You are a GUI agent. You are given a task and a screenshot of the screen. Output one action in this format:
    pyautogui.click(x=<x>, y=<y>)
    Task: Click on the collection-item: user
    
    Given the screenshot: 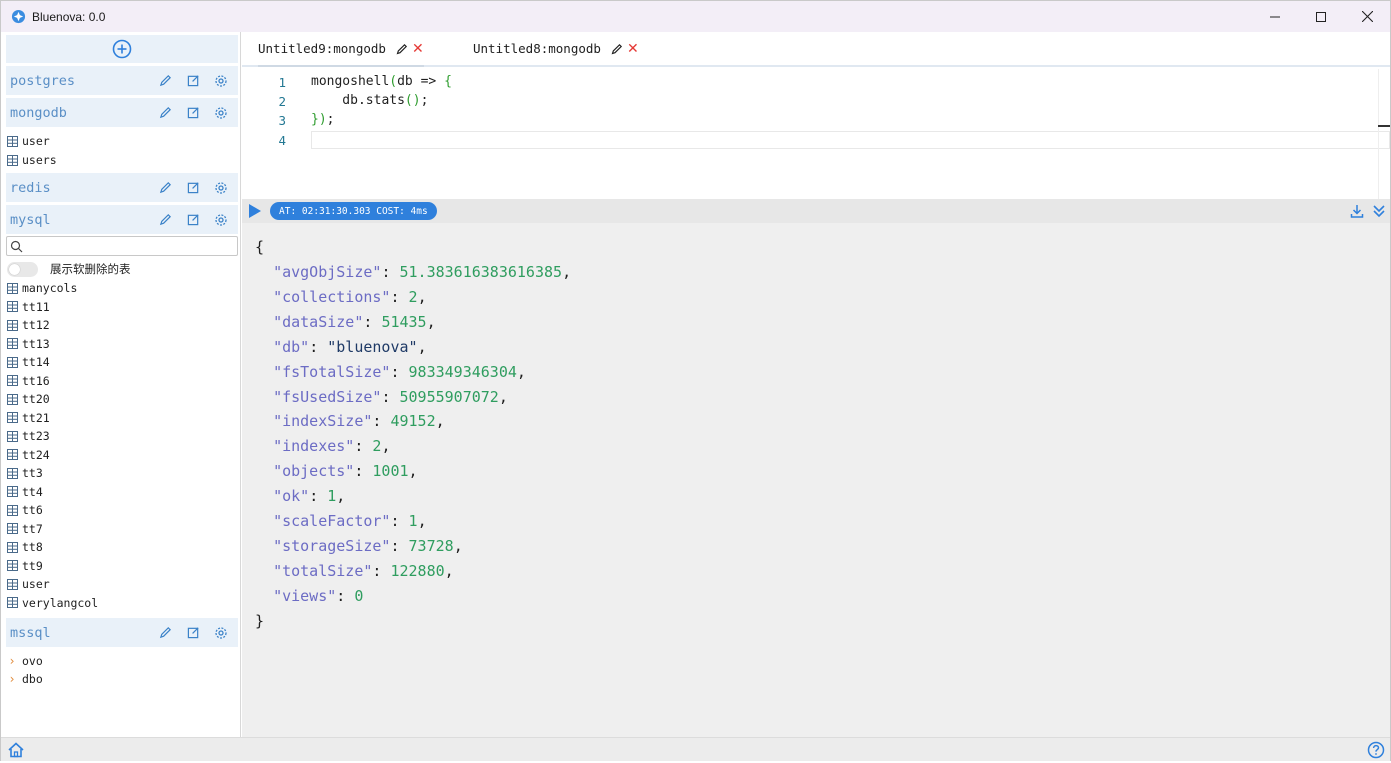 What is the action you would take?
    pyautogui.click(x=28, y=141)
    